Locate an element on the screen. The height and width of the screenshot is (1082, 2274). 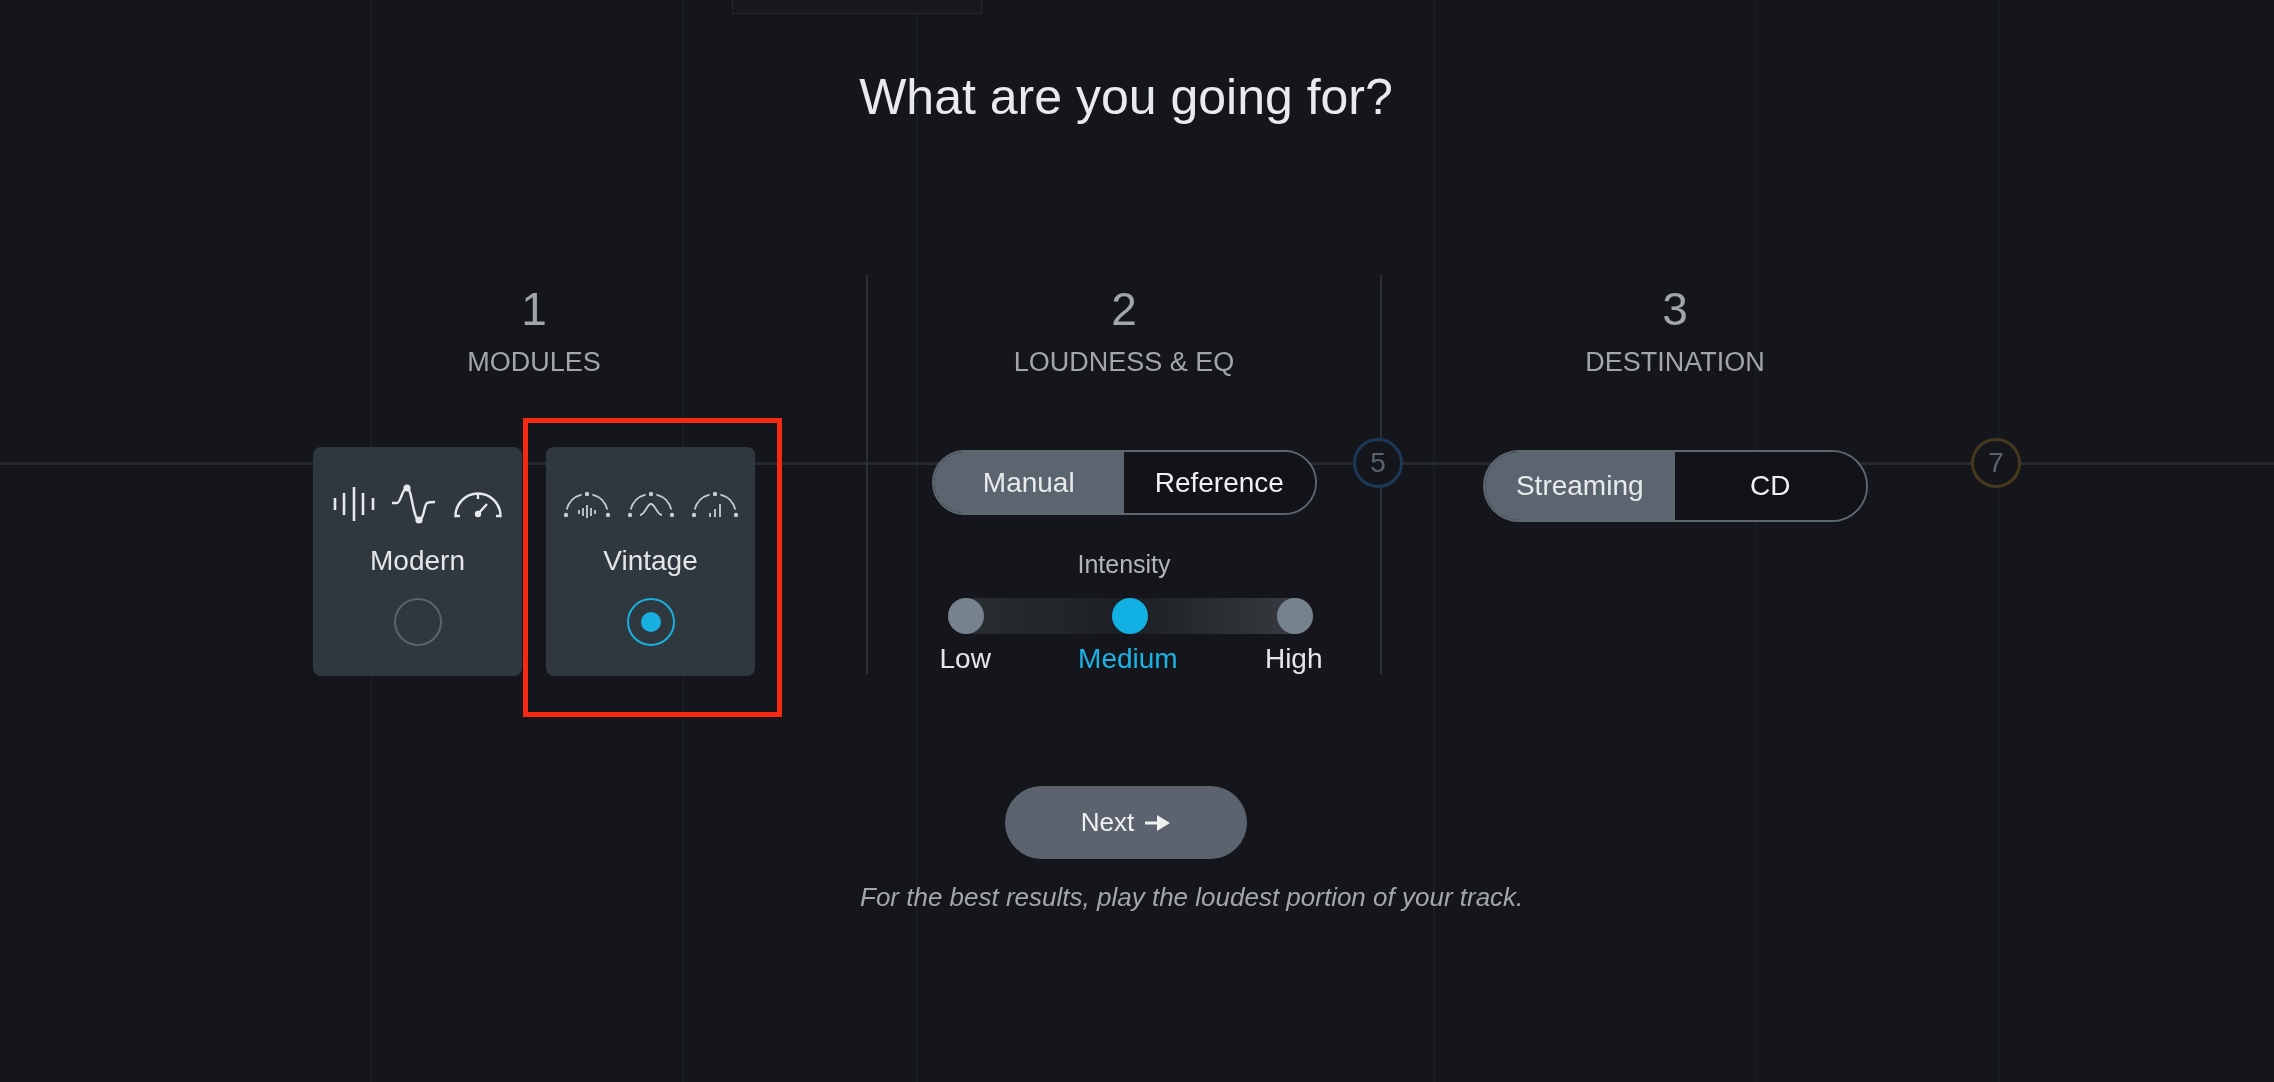
intensity-slider-track is located at coordinates (1130, 616).